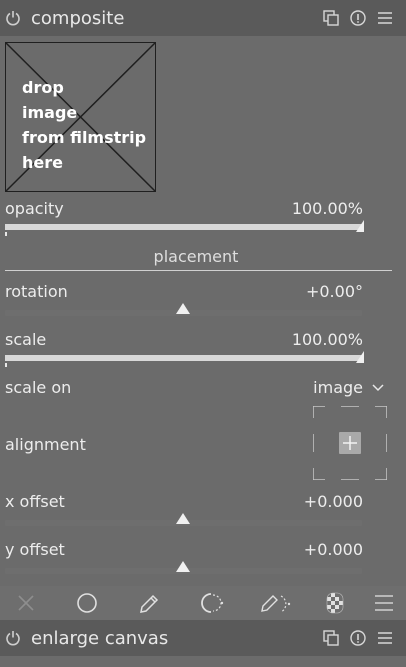 This screenshot has width=406, height=667. I want to click on module-header-composite: composite, so click(203, 18).